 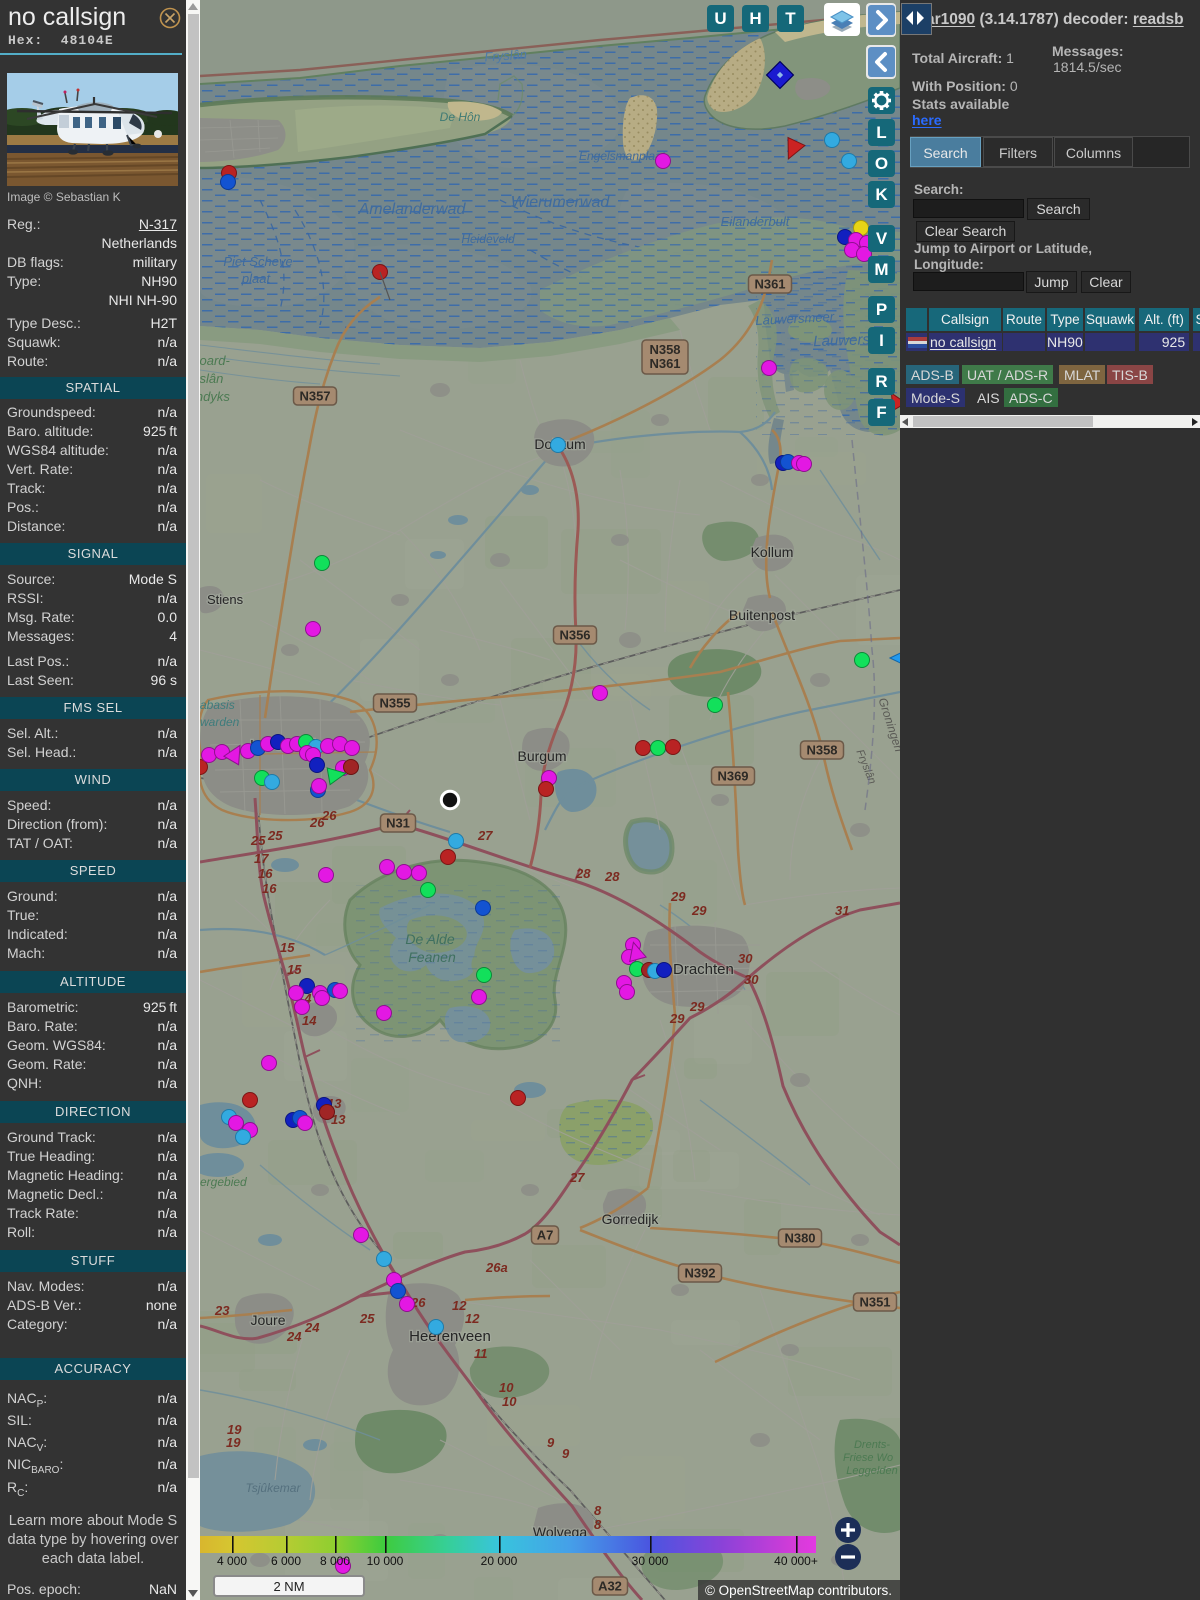 I want to click on svg-text: N31, so click(x=398, y=823).